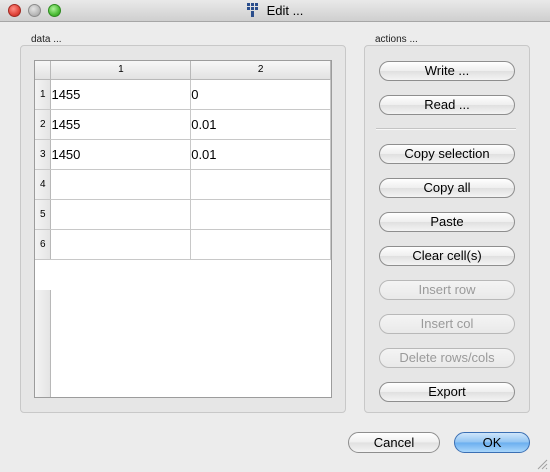 This screenshot has width=550, height=472. What do you see at coordinates (43, 214) in the screenshot?
I see `row-header: 5` at bounding box center [43, 214].